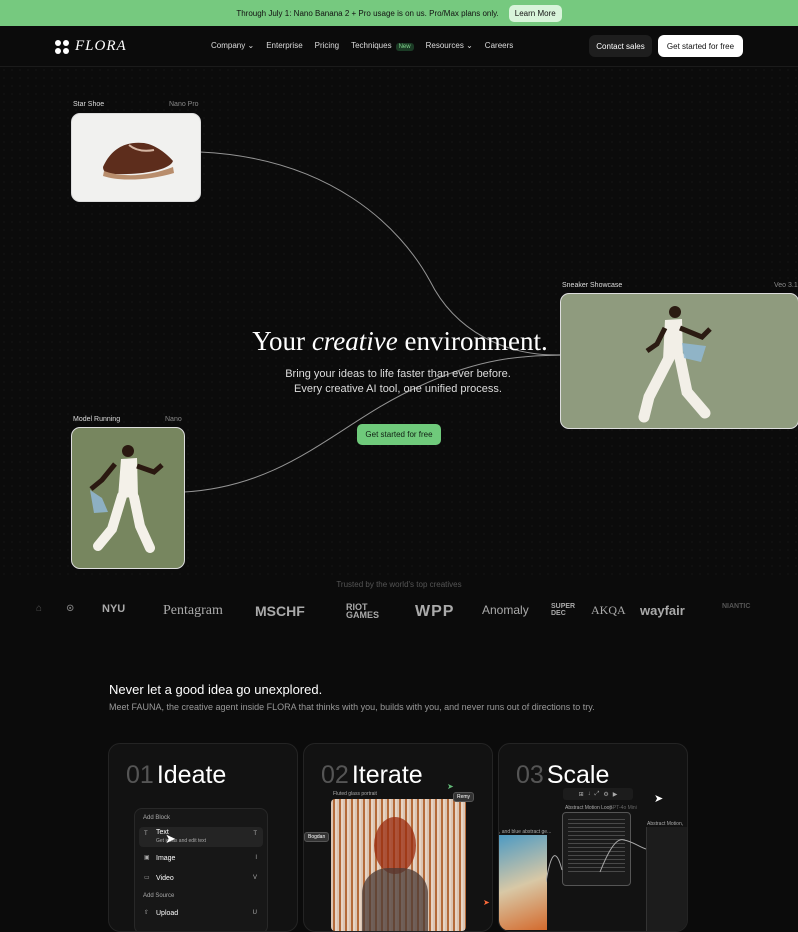 This screenshot has height=932, width=798. Describe the element at coordinates (399, 584) in the screenshot. I see `trusted-label: Trusted by the world's top creatives` at that location.